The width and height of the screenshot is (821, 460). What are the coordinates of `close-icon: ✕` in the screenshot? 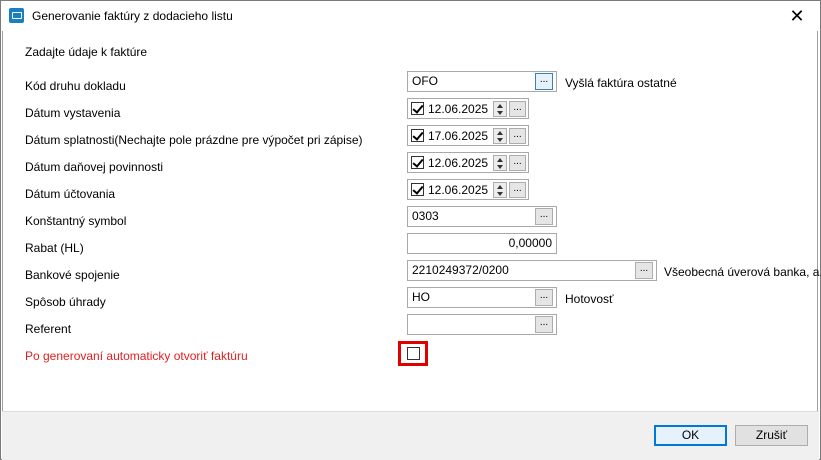 It's located at (797, 16).